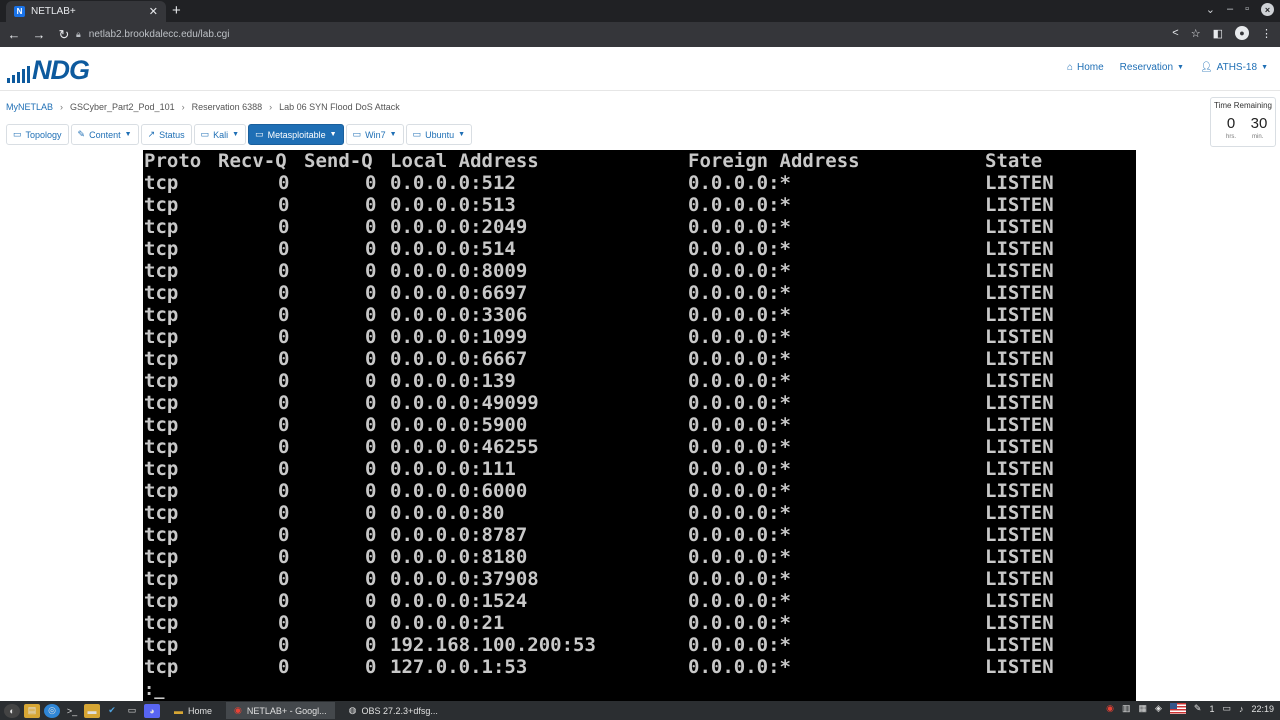  I want to click on shield-icon: ◈, so click(1158, 708).